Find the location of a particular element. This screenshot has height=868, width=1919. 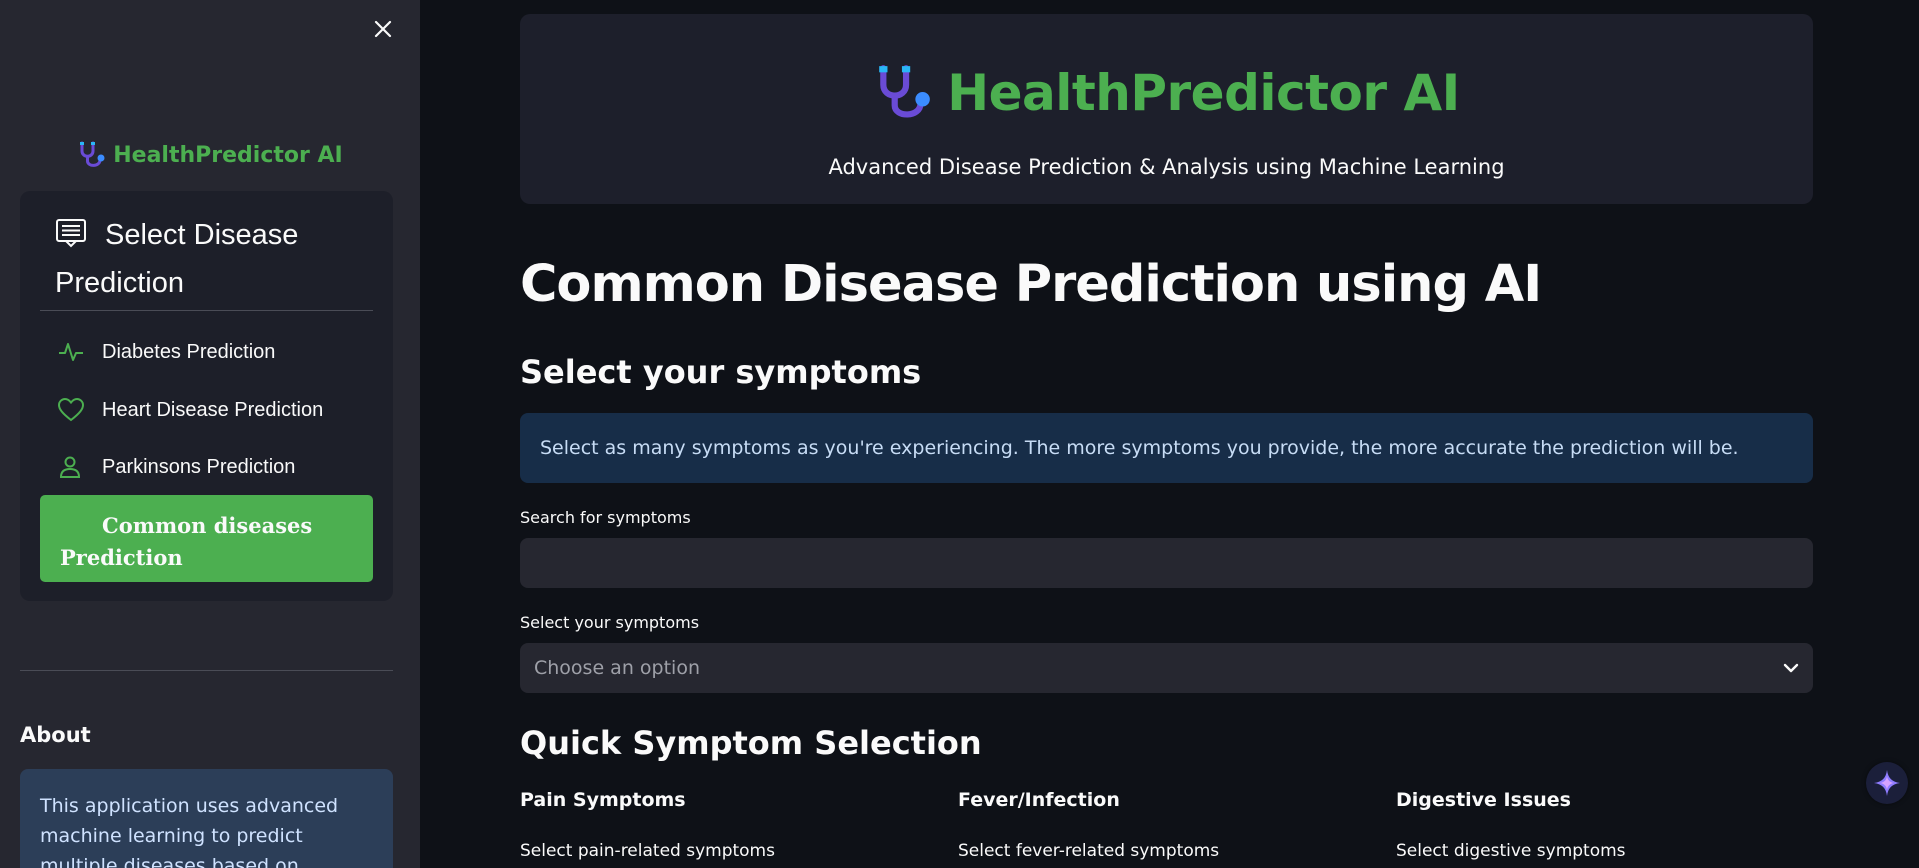

menu-item-diabetes: Diabetes Prediction is located at coordinates (206, 352).